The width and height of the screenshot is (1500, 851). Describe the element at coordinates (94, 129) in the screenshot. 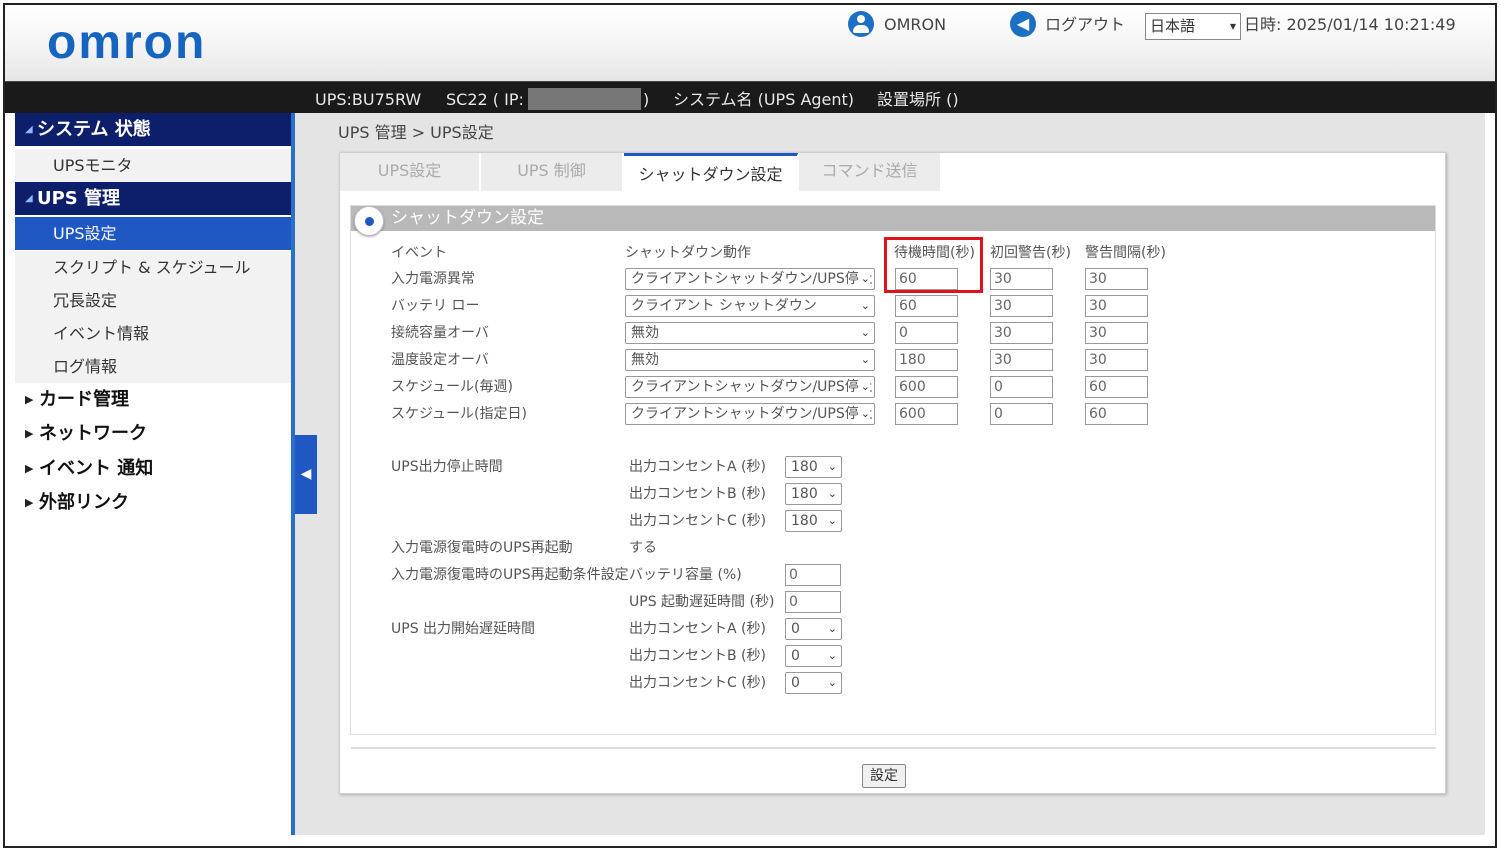

I see `nav-system-status-label: システム 状態` at that location.